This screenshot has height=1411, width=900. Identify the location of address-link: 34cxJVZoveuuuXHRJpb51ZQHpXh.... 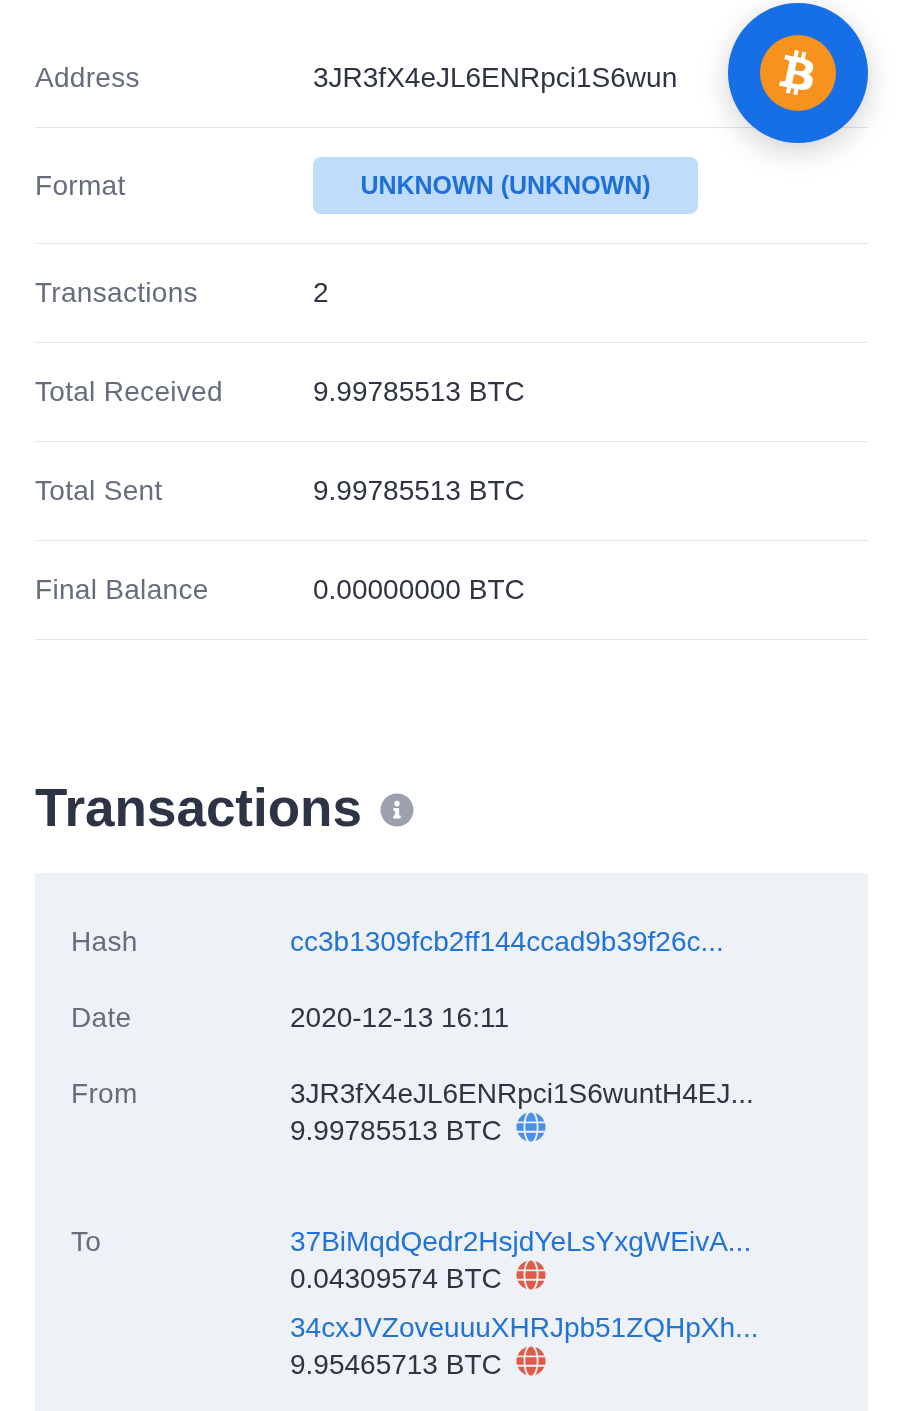
(524, 1327).